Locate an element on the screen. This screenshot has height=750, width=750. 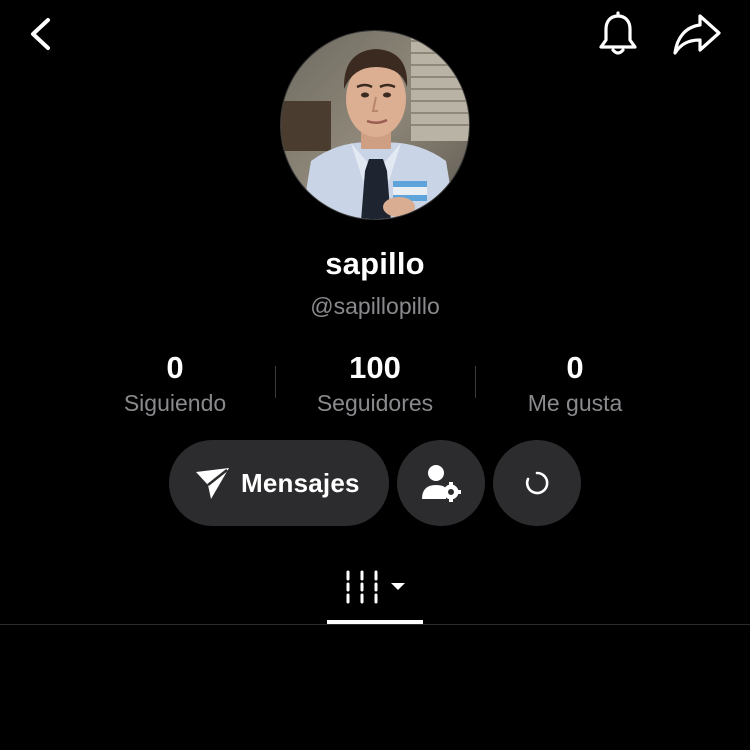
stat-following: 0 Siguiendo is located at coordinates (175, 383).